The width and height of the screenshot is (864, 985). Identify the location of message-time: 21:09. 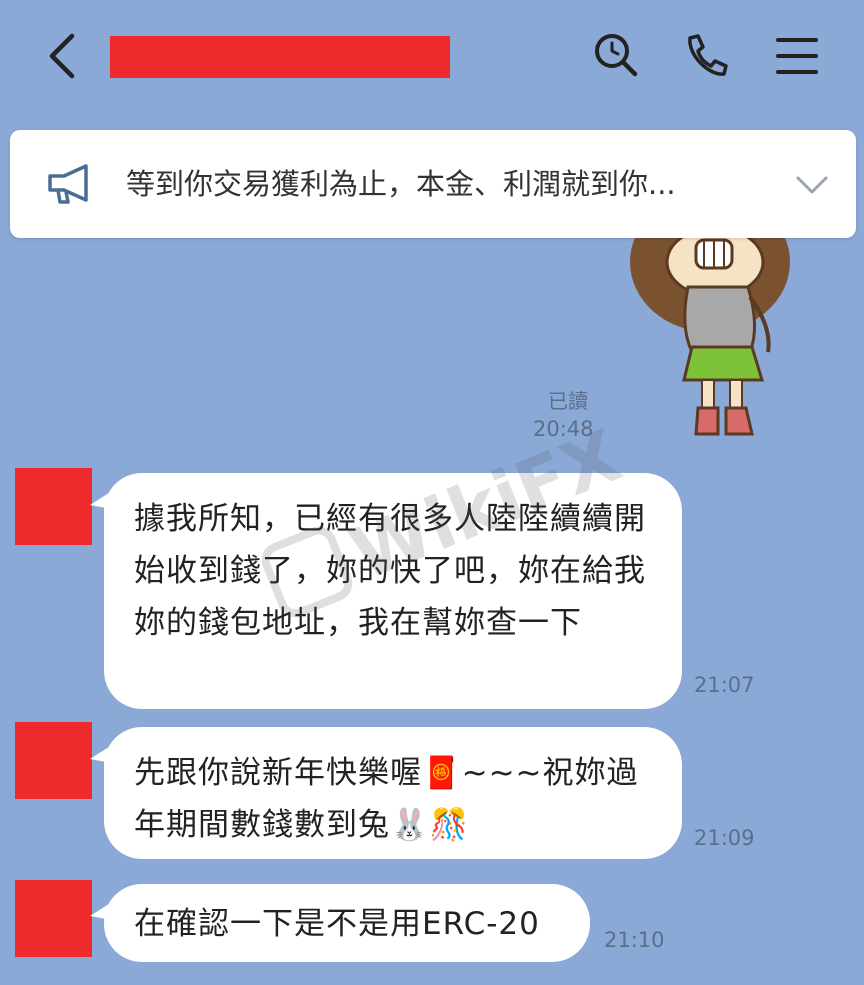
(724, 838).